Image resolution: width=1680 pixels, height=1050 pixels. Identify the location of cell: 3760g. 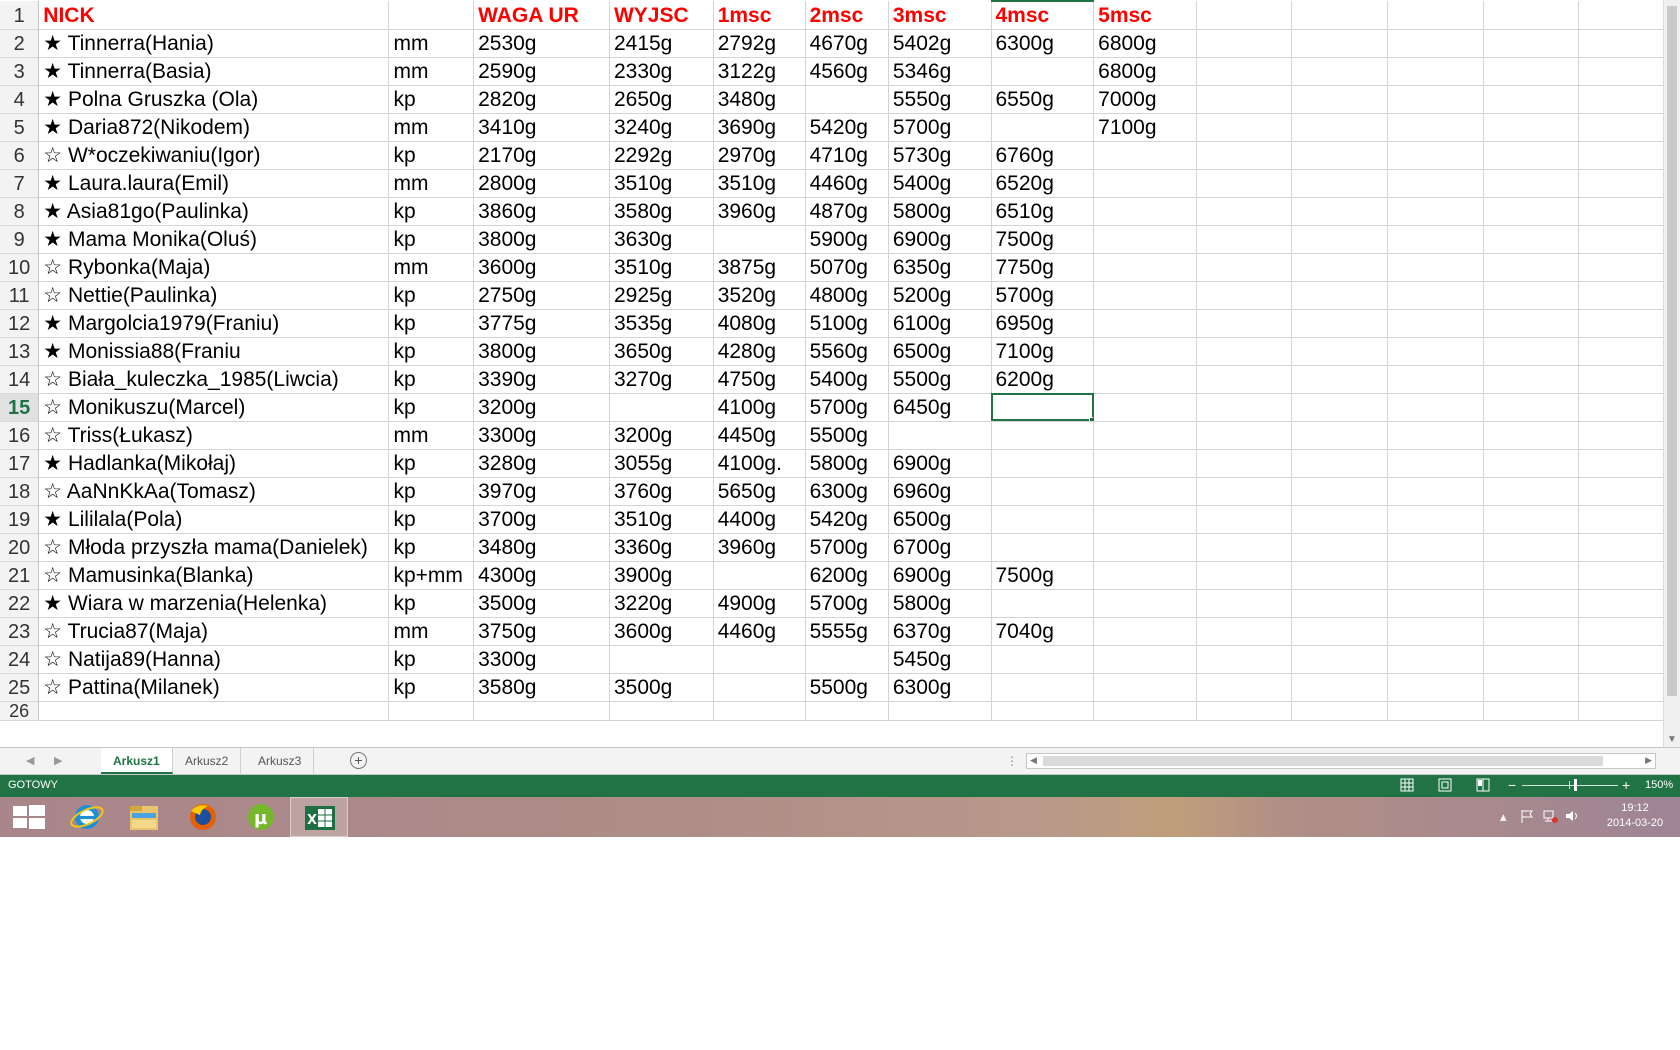
(661, 491).